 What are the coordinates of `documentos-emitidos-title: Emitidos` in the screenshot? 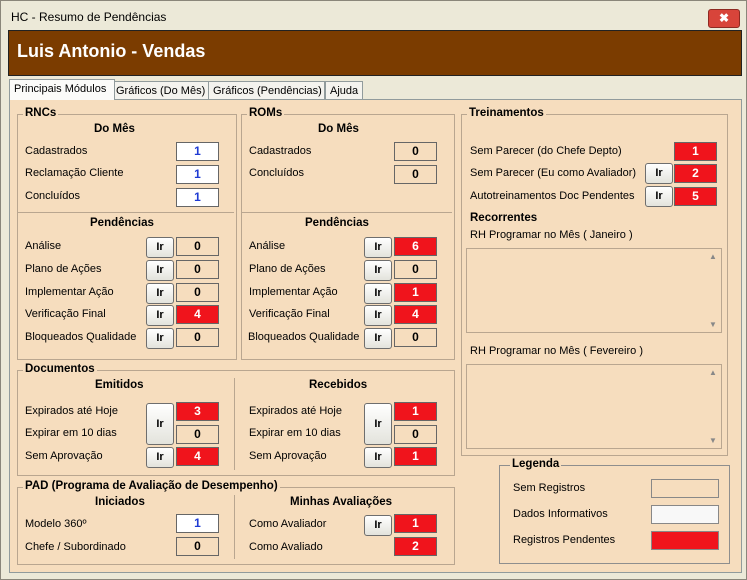 It's located at (119, 385).